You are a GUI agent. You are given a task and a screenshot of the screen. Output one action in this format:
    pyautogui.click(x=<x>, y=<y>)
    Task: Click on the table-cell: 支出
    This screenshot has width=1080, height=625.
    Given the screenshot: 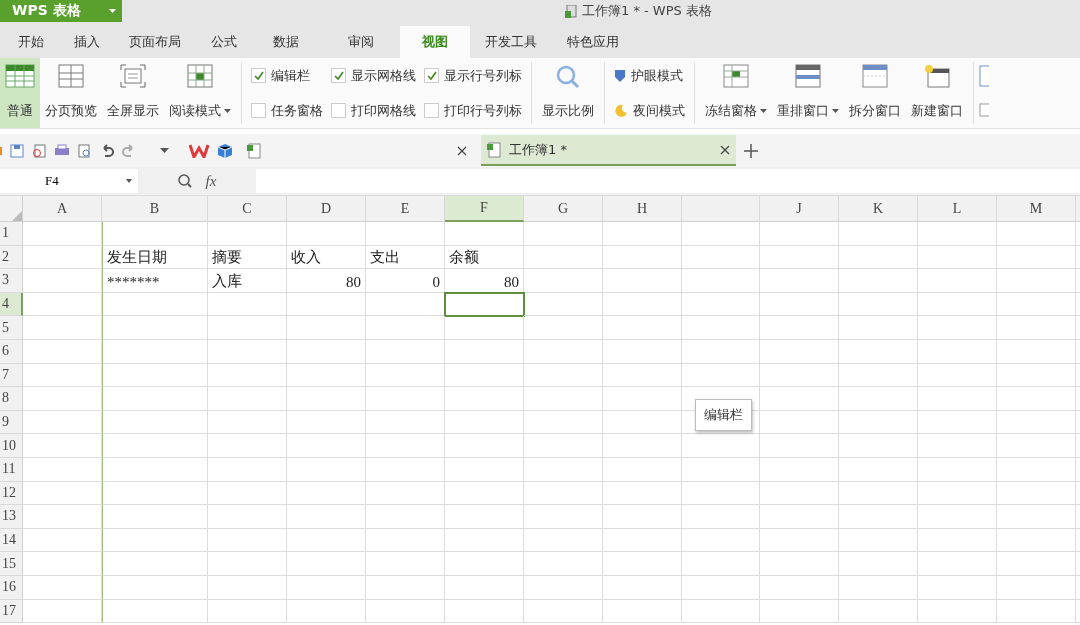 What is the action you would take?
    pyautogui.click(x=405, y=257)
    